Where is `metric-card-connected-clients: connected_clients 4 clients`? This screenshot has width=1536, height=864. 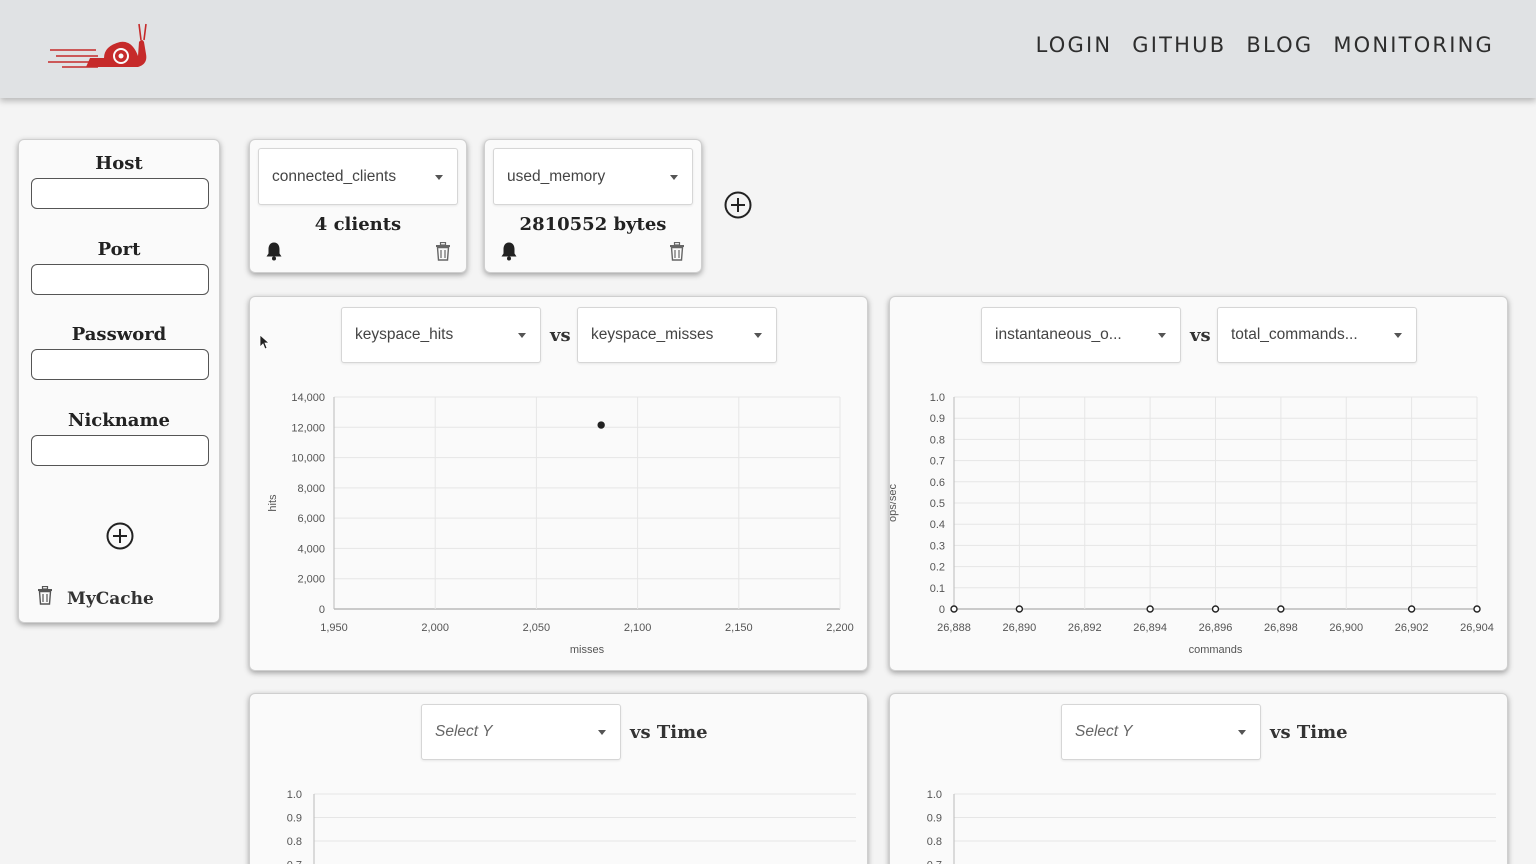 metric-card-connected-clients: connected_clients 4 clients is located at coordinates (358, 206).